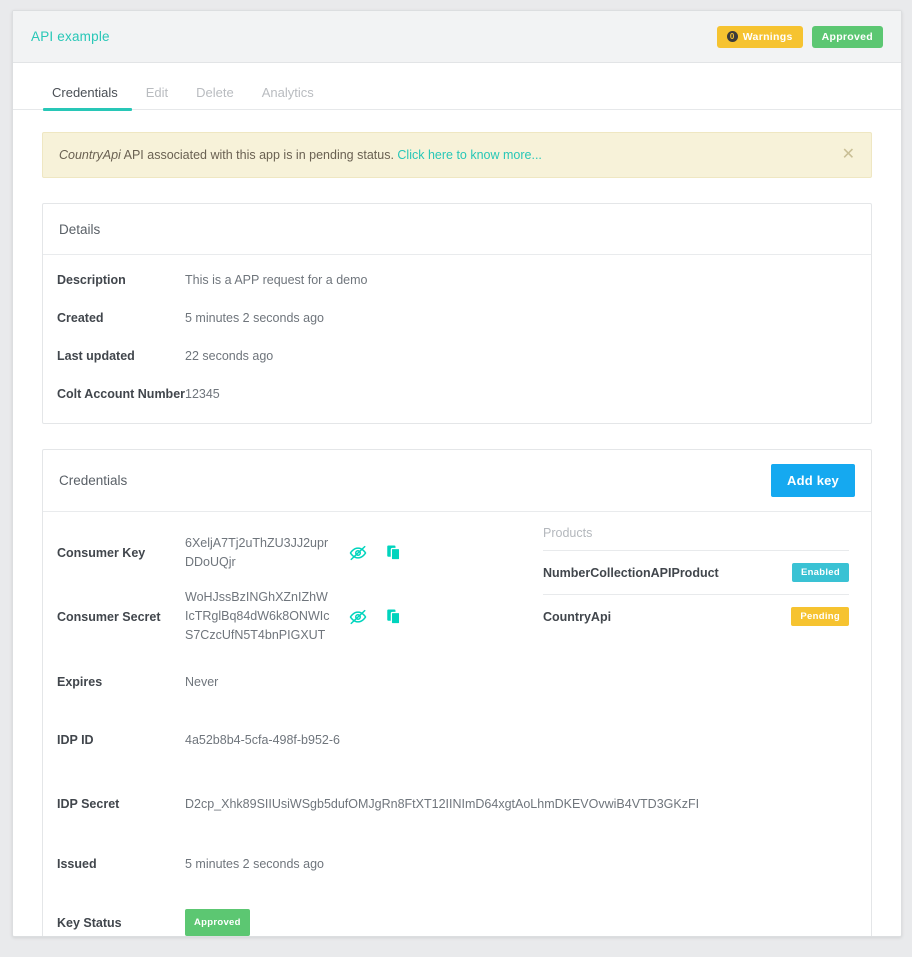 This screenshot has height=957, width=912. I want to click on approved-status-badge: Approved, so click(847, 36).